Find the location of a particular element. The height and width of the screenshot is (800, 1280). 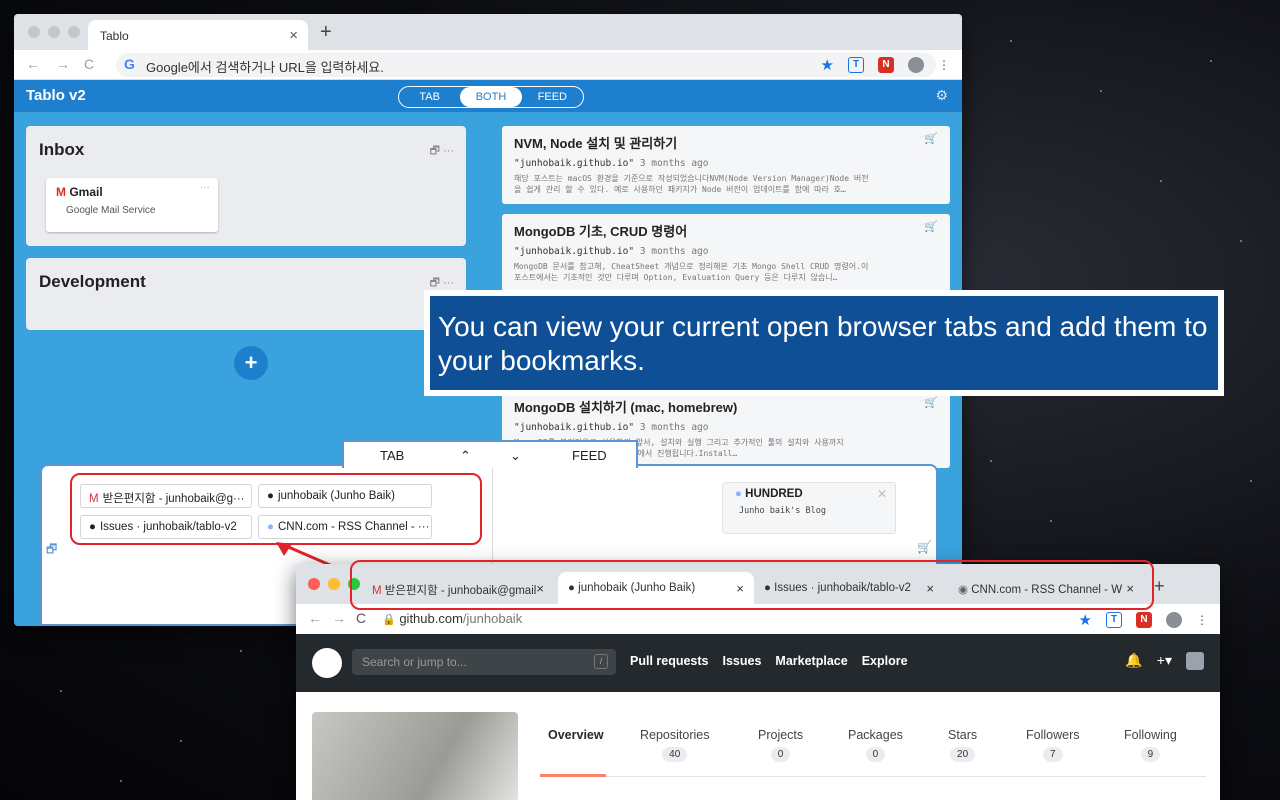

card-title: Gmail is located at coordinates (86, 192).